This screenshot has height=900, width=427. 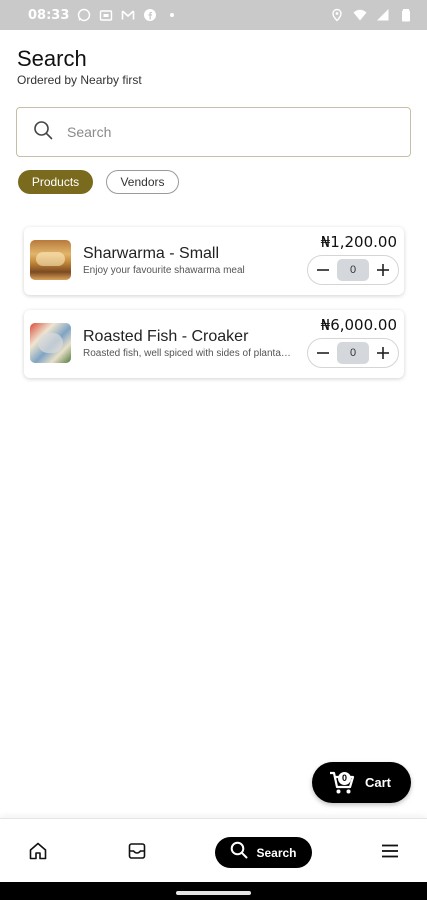 What do you see at coordinates (383, 15) in the screenshot?
I see `signal-icon` at bounding box center [383, 15].